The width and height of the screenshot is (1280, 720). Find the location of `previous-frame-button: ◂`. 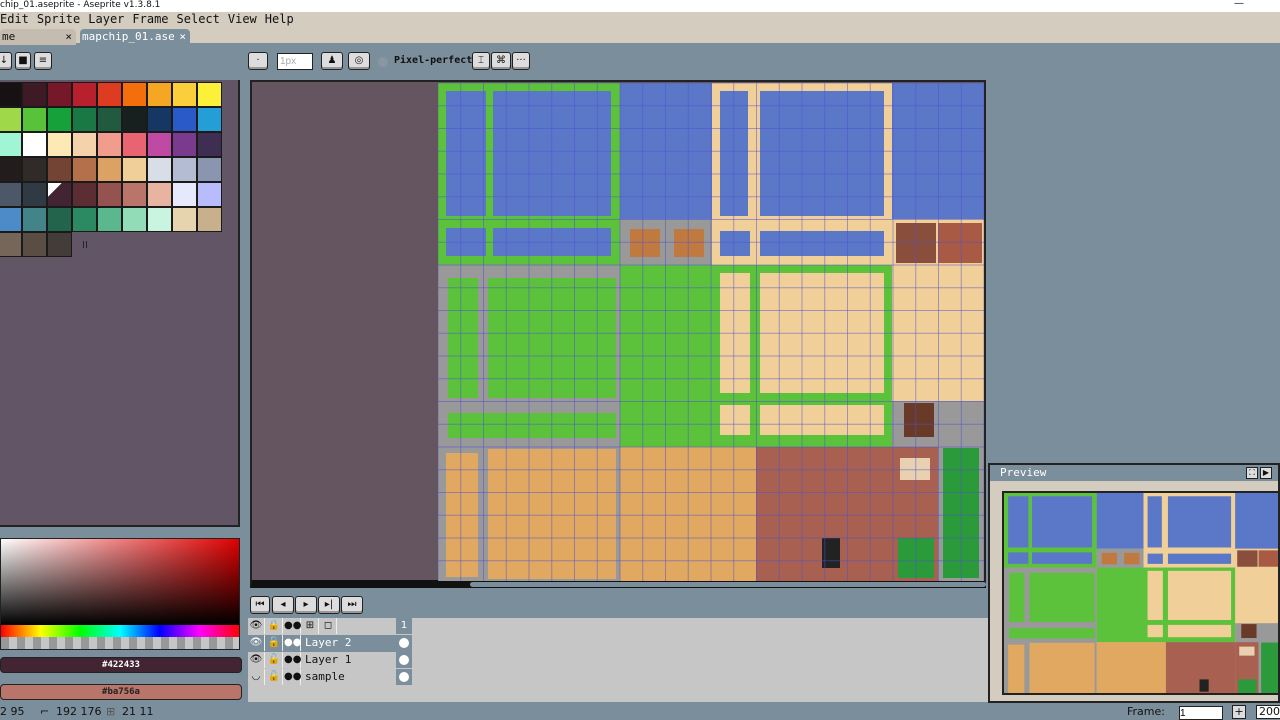

previous-frame-button: ◂ is located at coordinates (283, 605).